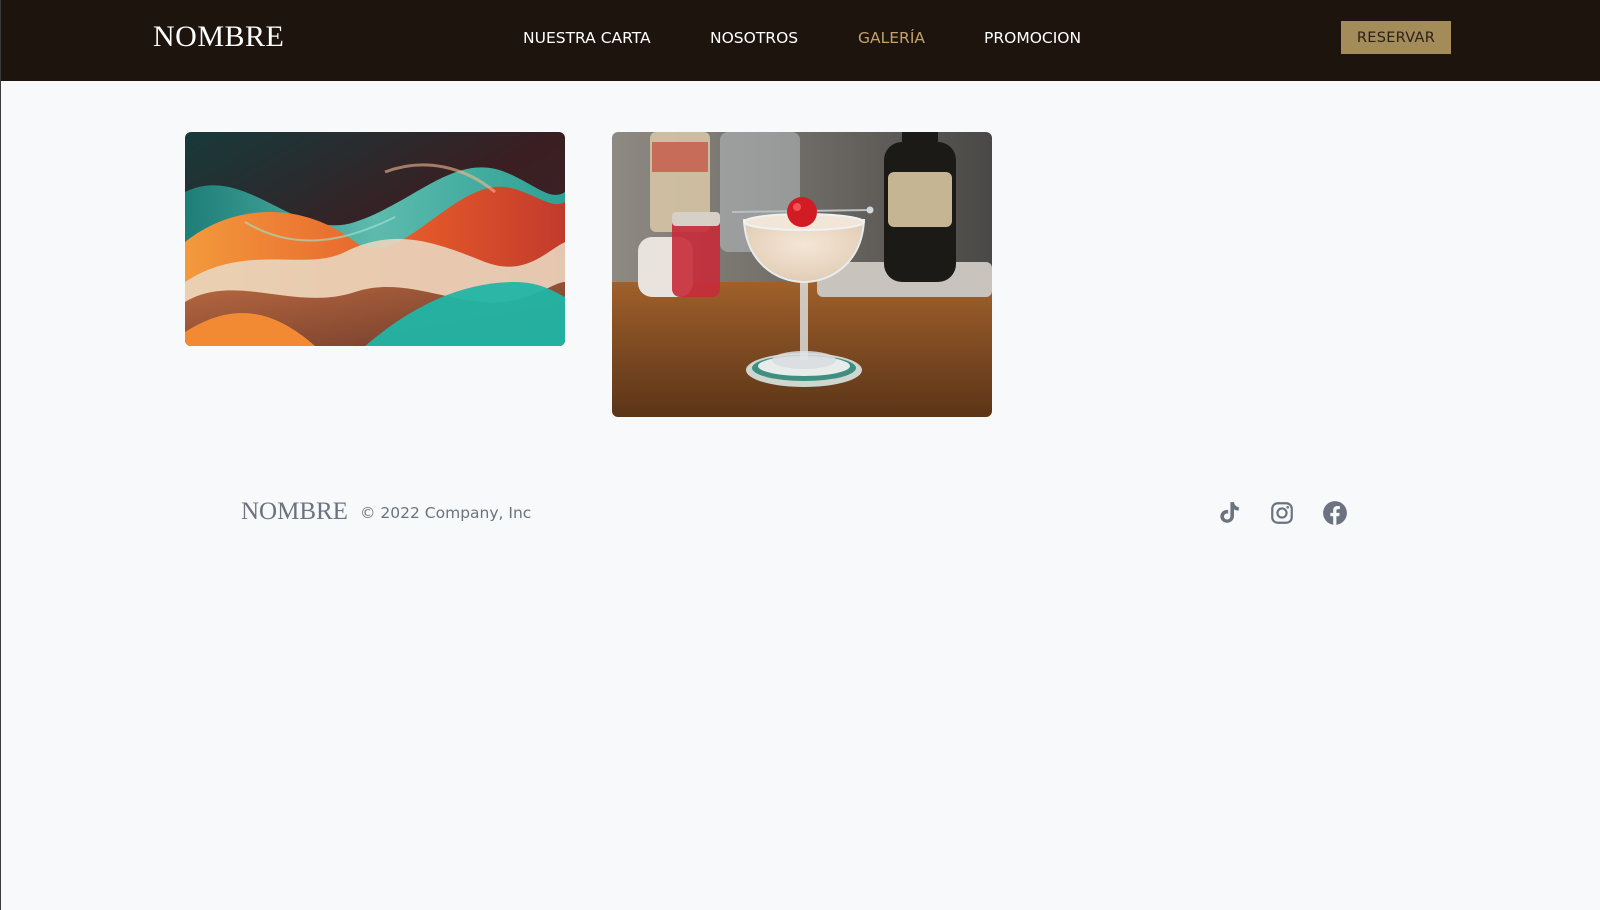 The width and height of the screenshot is (1600, 910). Describe the element at coordinates (1229, 513) in the screenshot. I see `tiktok-icon` at that location.